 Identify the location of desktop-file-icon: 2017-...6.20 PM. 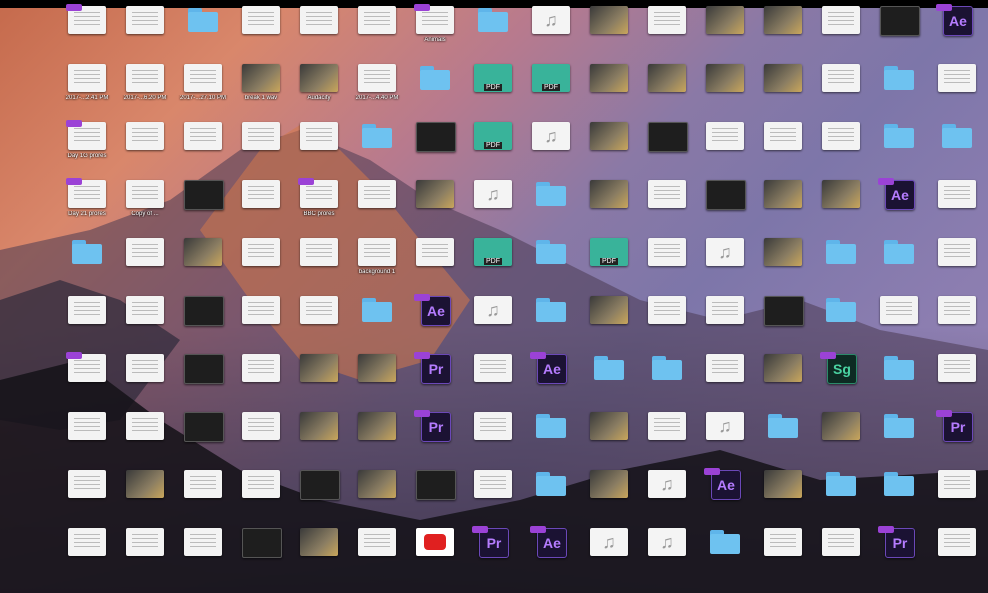
(145, 93).